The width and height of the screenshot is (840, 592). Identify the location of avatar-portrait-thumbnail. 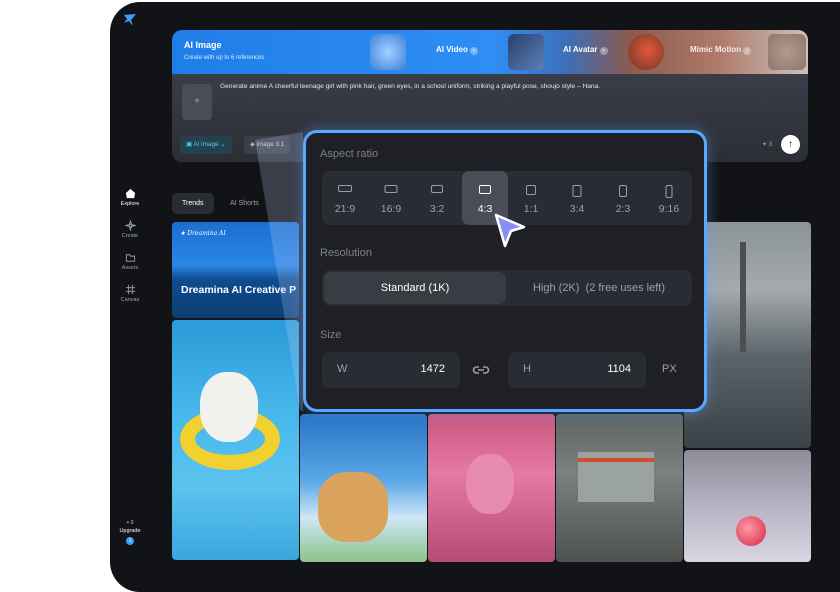
(646, 52).